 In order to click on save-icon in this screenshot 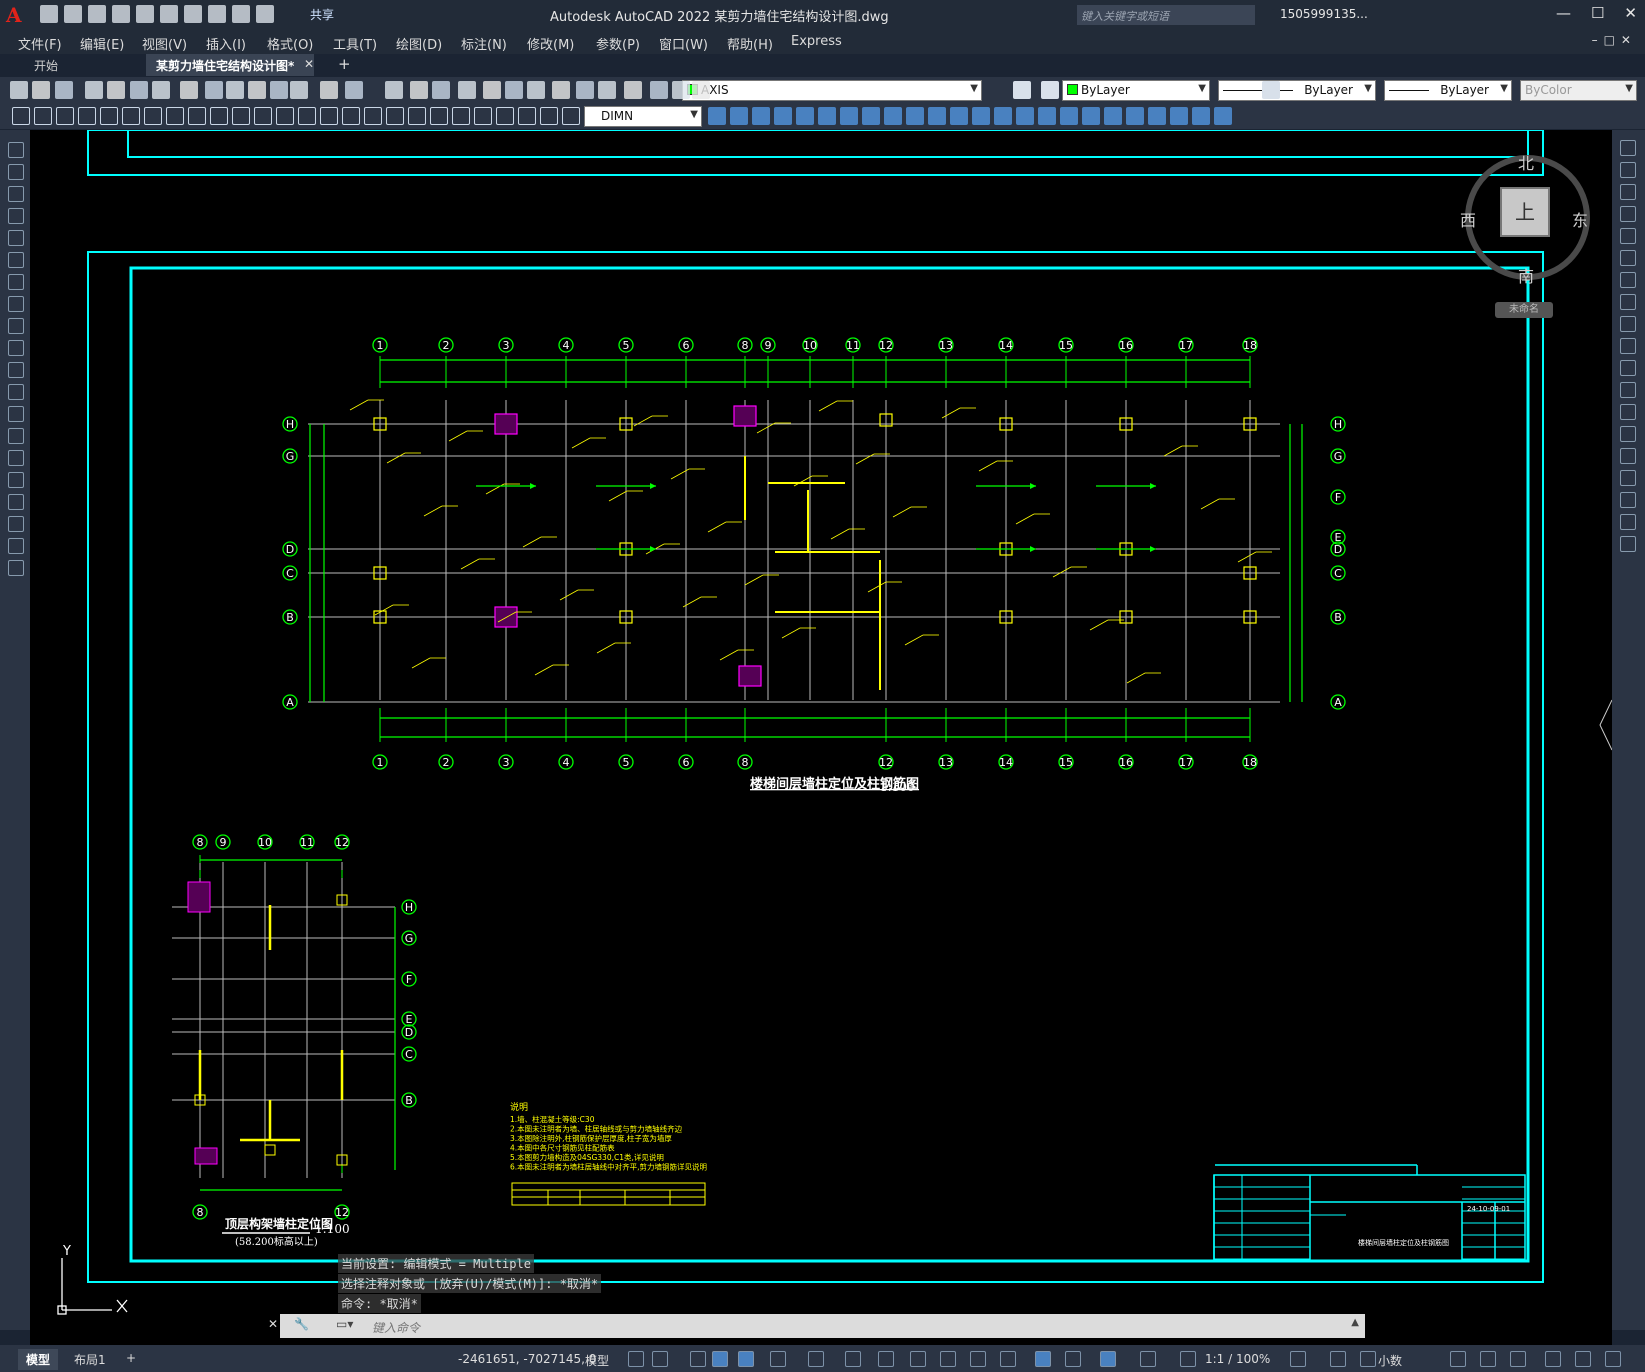, I will do `click(97, 14)`.